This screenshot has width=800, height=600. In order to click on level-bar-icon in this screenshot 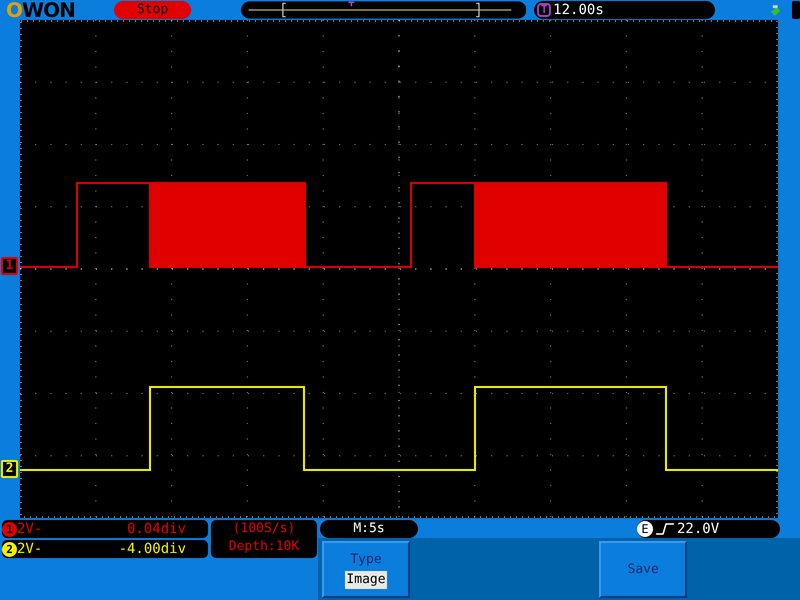, I will do `click(796, 10)`.